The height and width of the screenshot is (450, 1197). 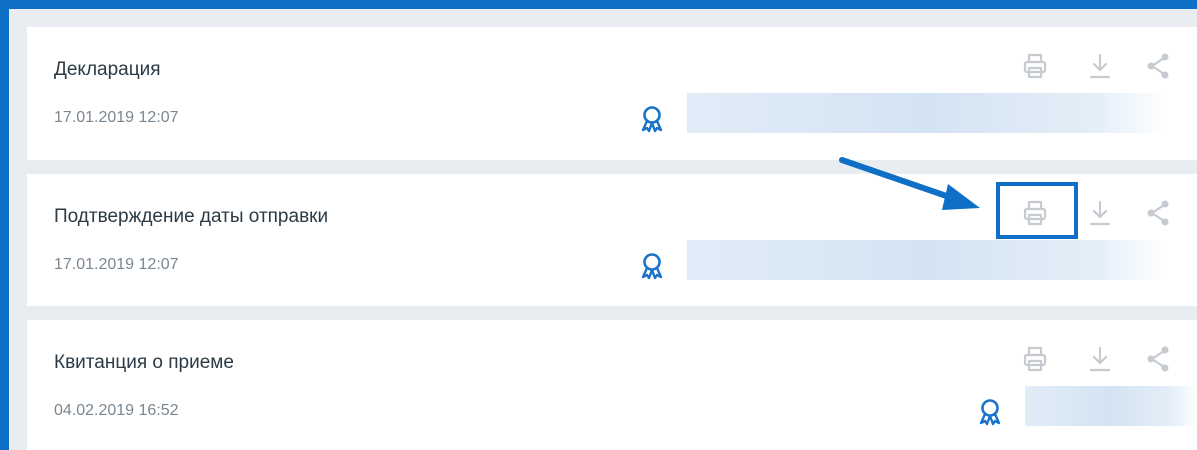 I want to click on print-highlight-box, so click(x=1037, y=210).